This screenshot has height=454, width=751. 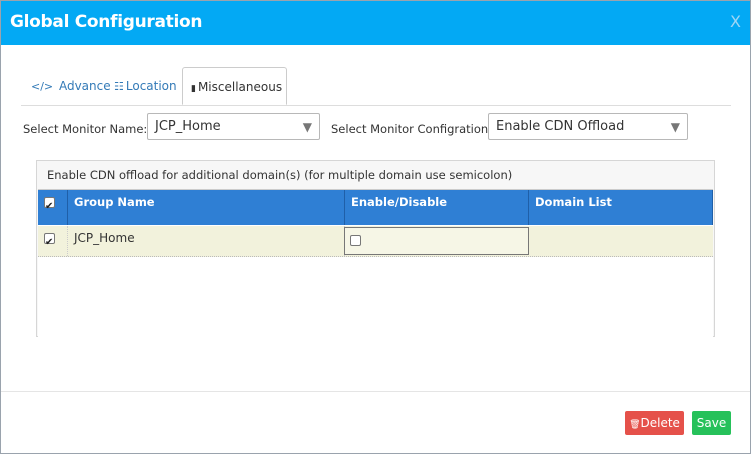 What do you see at coordinates (49, 243) in the screenshot?
I see `row-select-checkbox` at bounding box center [49, 243].